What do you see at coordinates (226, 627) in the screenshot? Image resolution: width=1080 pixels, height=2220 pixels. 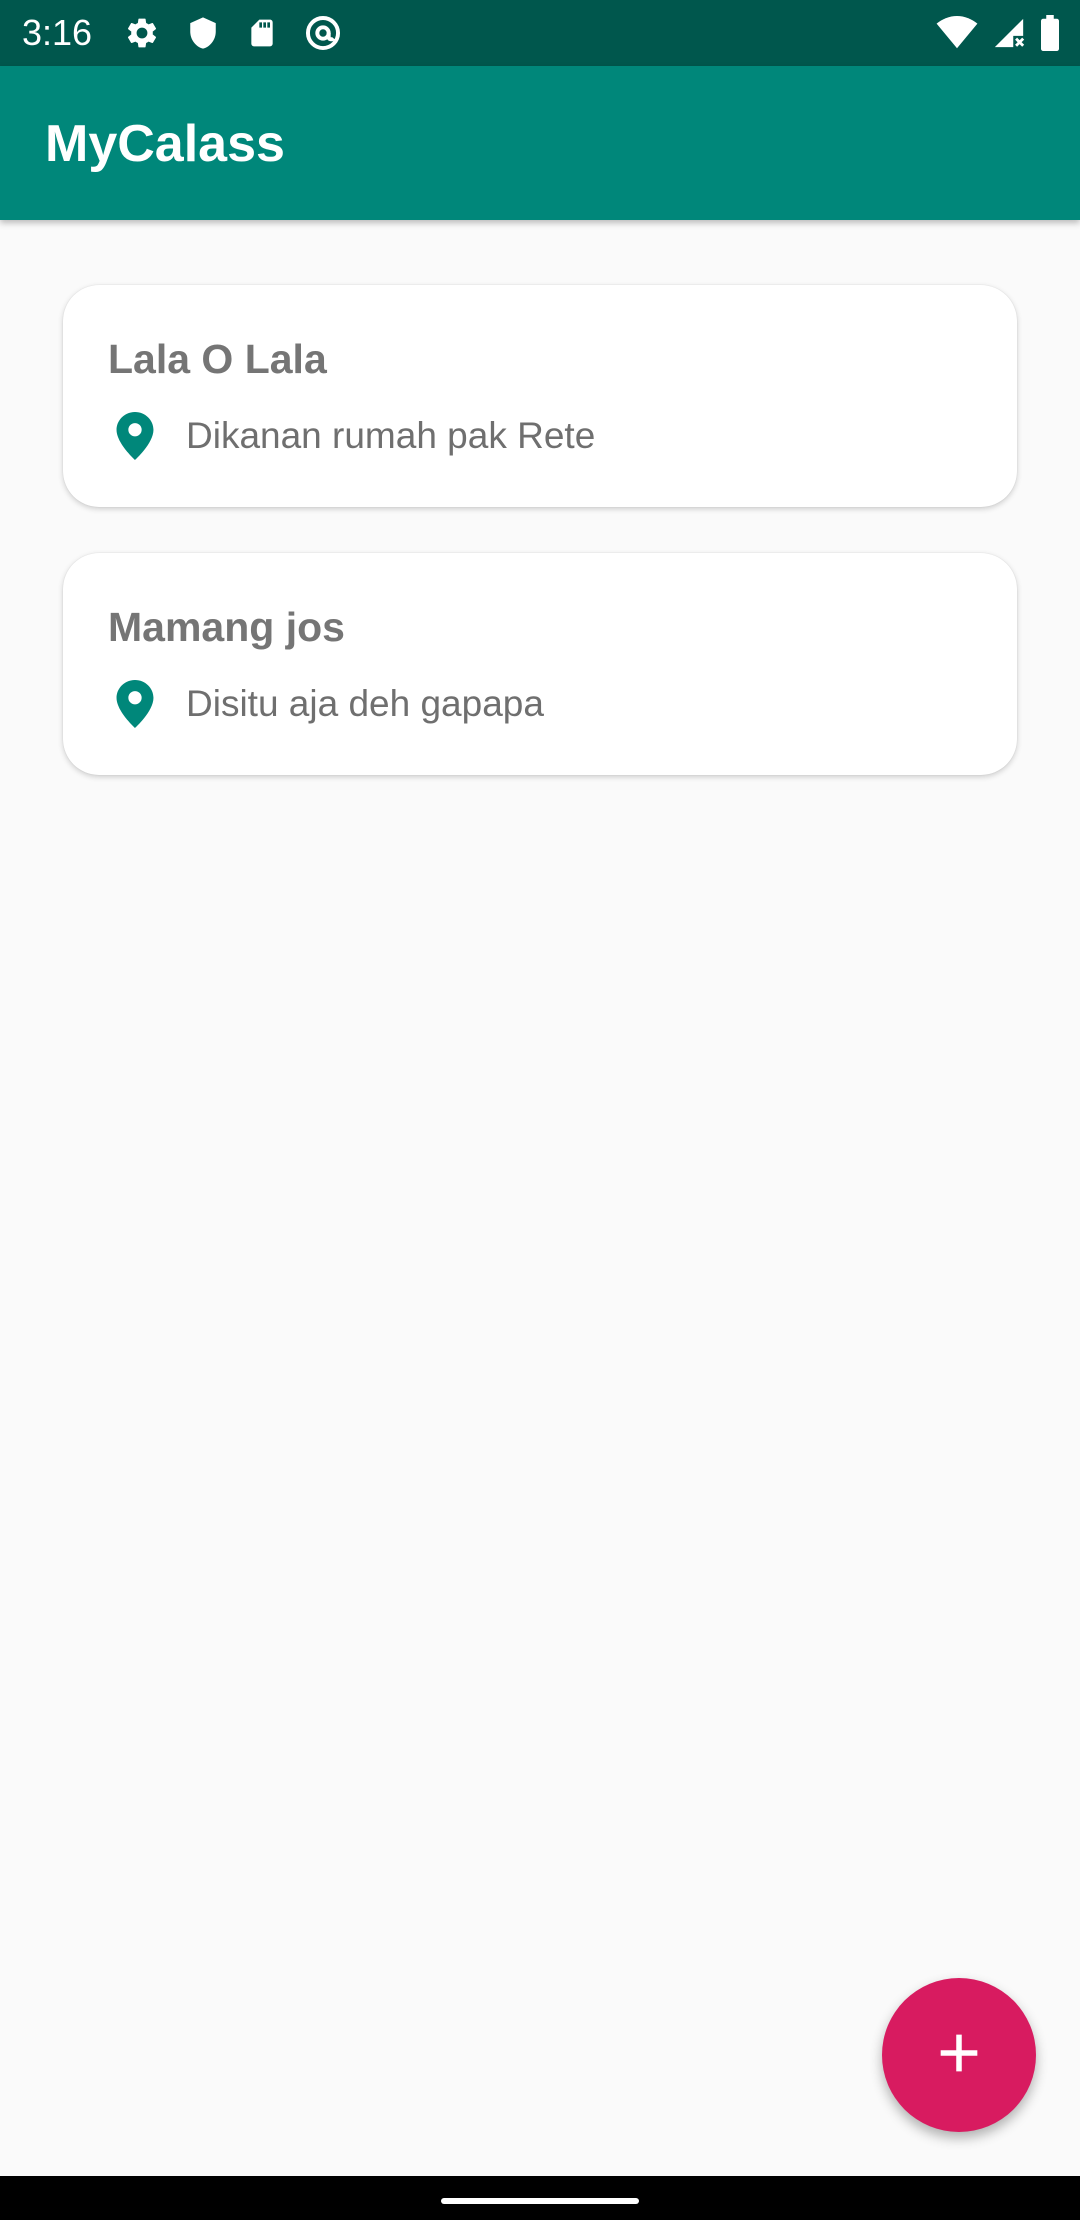 I see `item-title: Mamang jos` at bounding box center [226, 627].